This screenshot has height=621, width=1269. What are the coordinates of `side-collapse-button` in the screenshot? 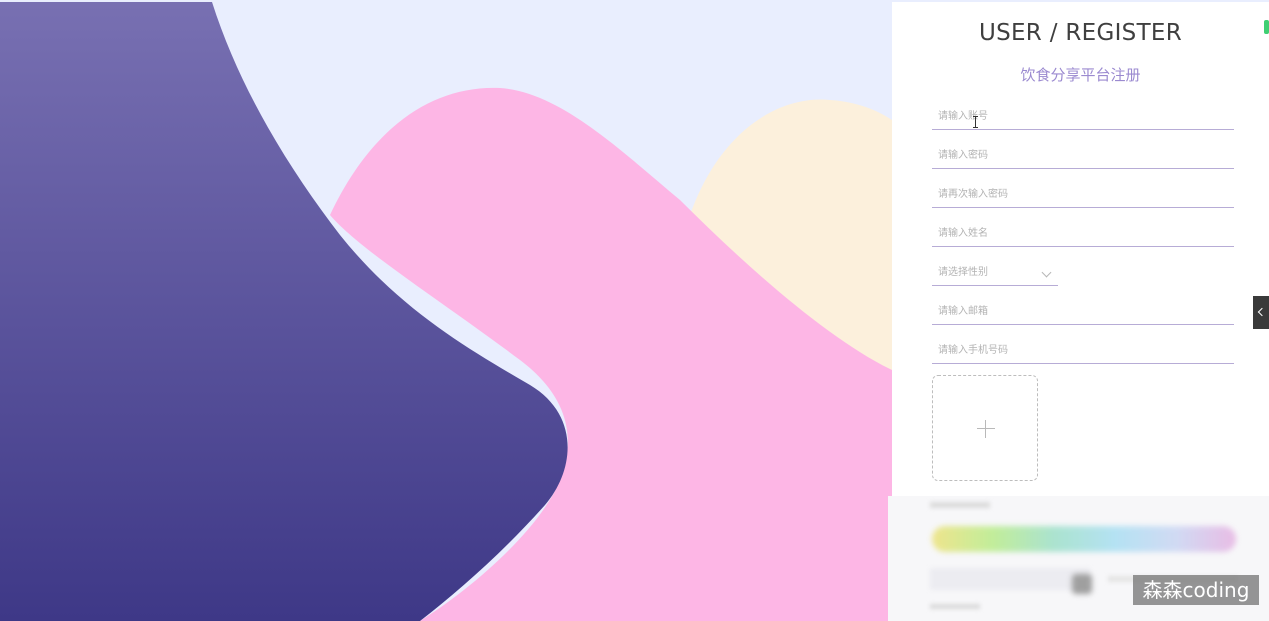 It's located at (1261, 312).